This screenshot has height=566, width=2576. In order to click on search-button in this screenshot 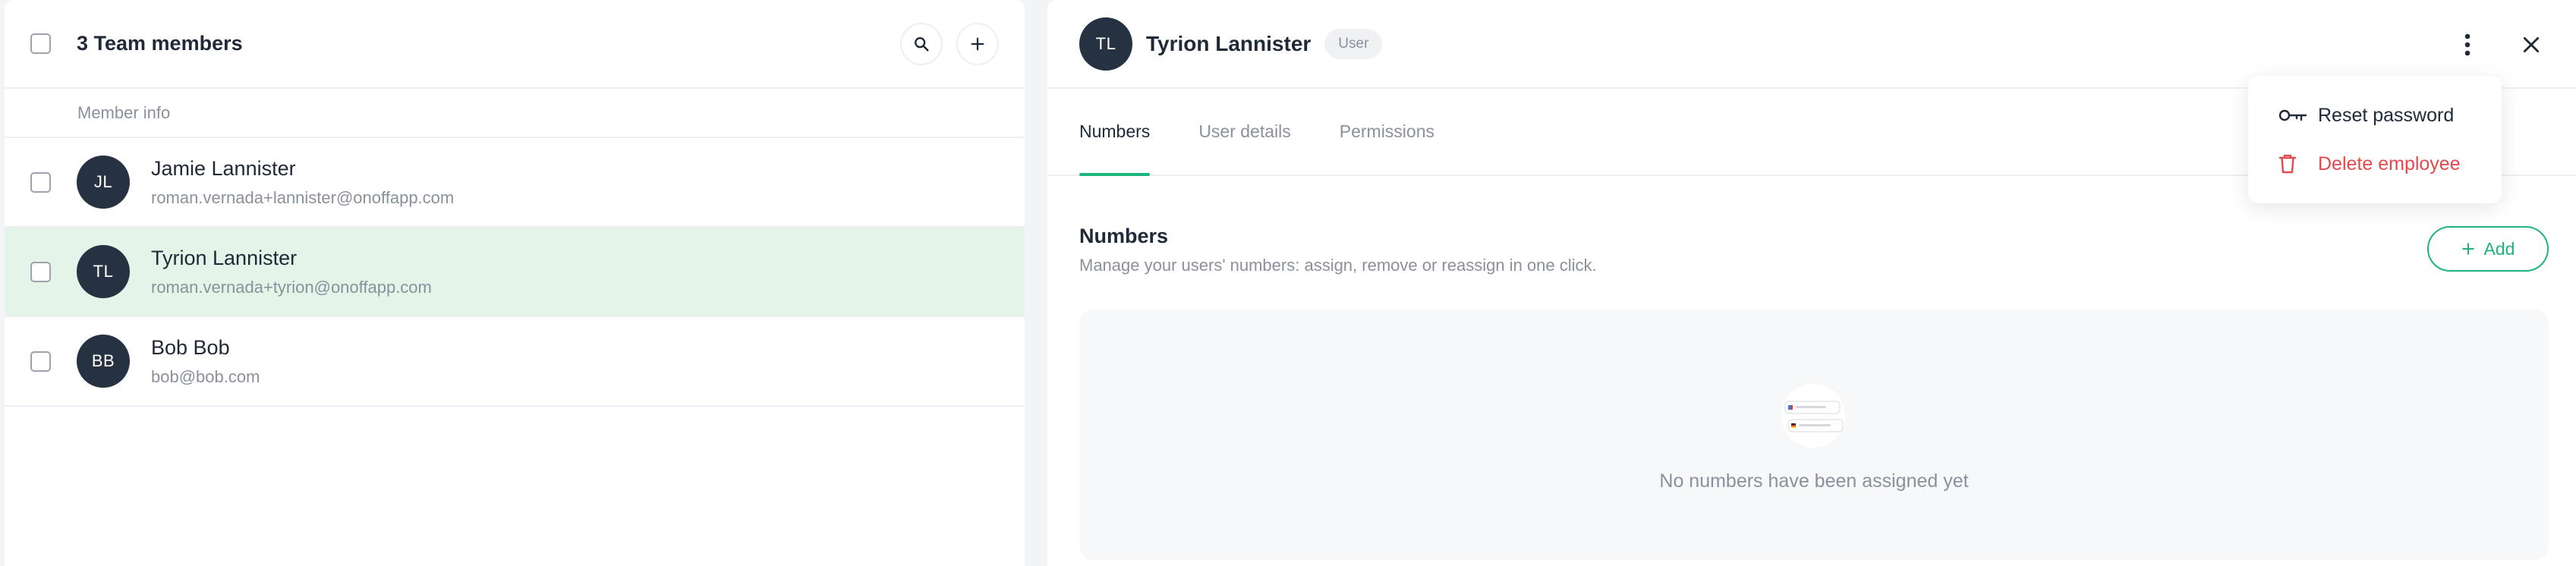, I will do `click(921, 43)`.